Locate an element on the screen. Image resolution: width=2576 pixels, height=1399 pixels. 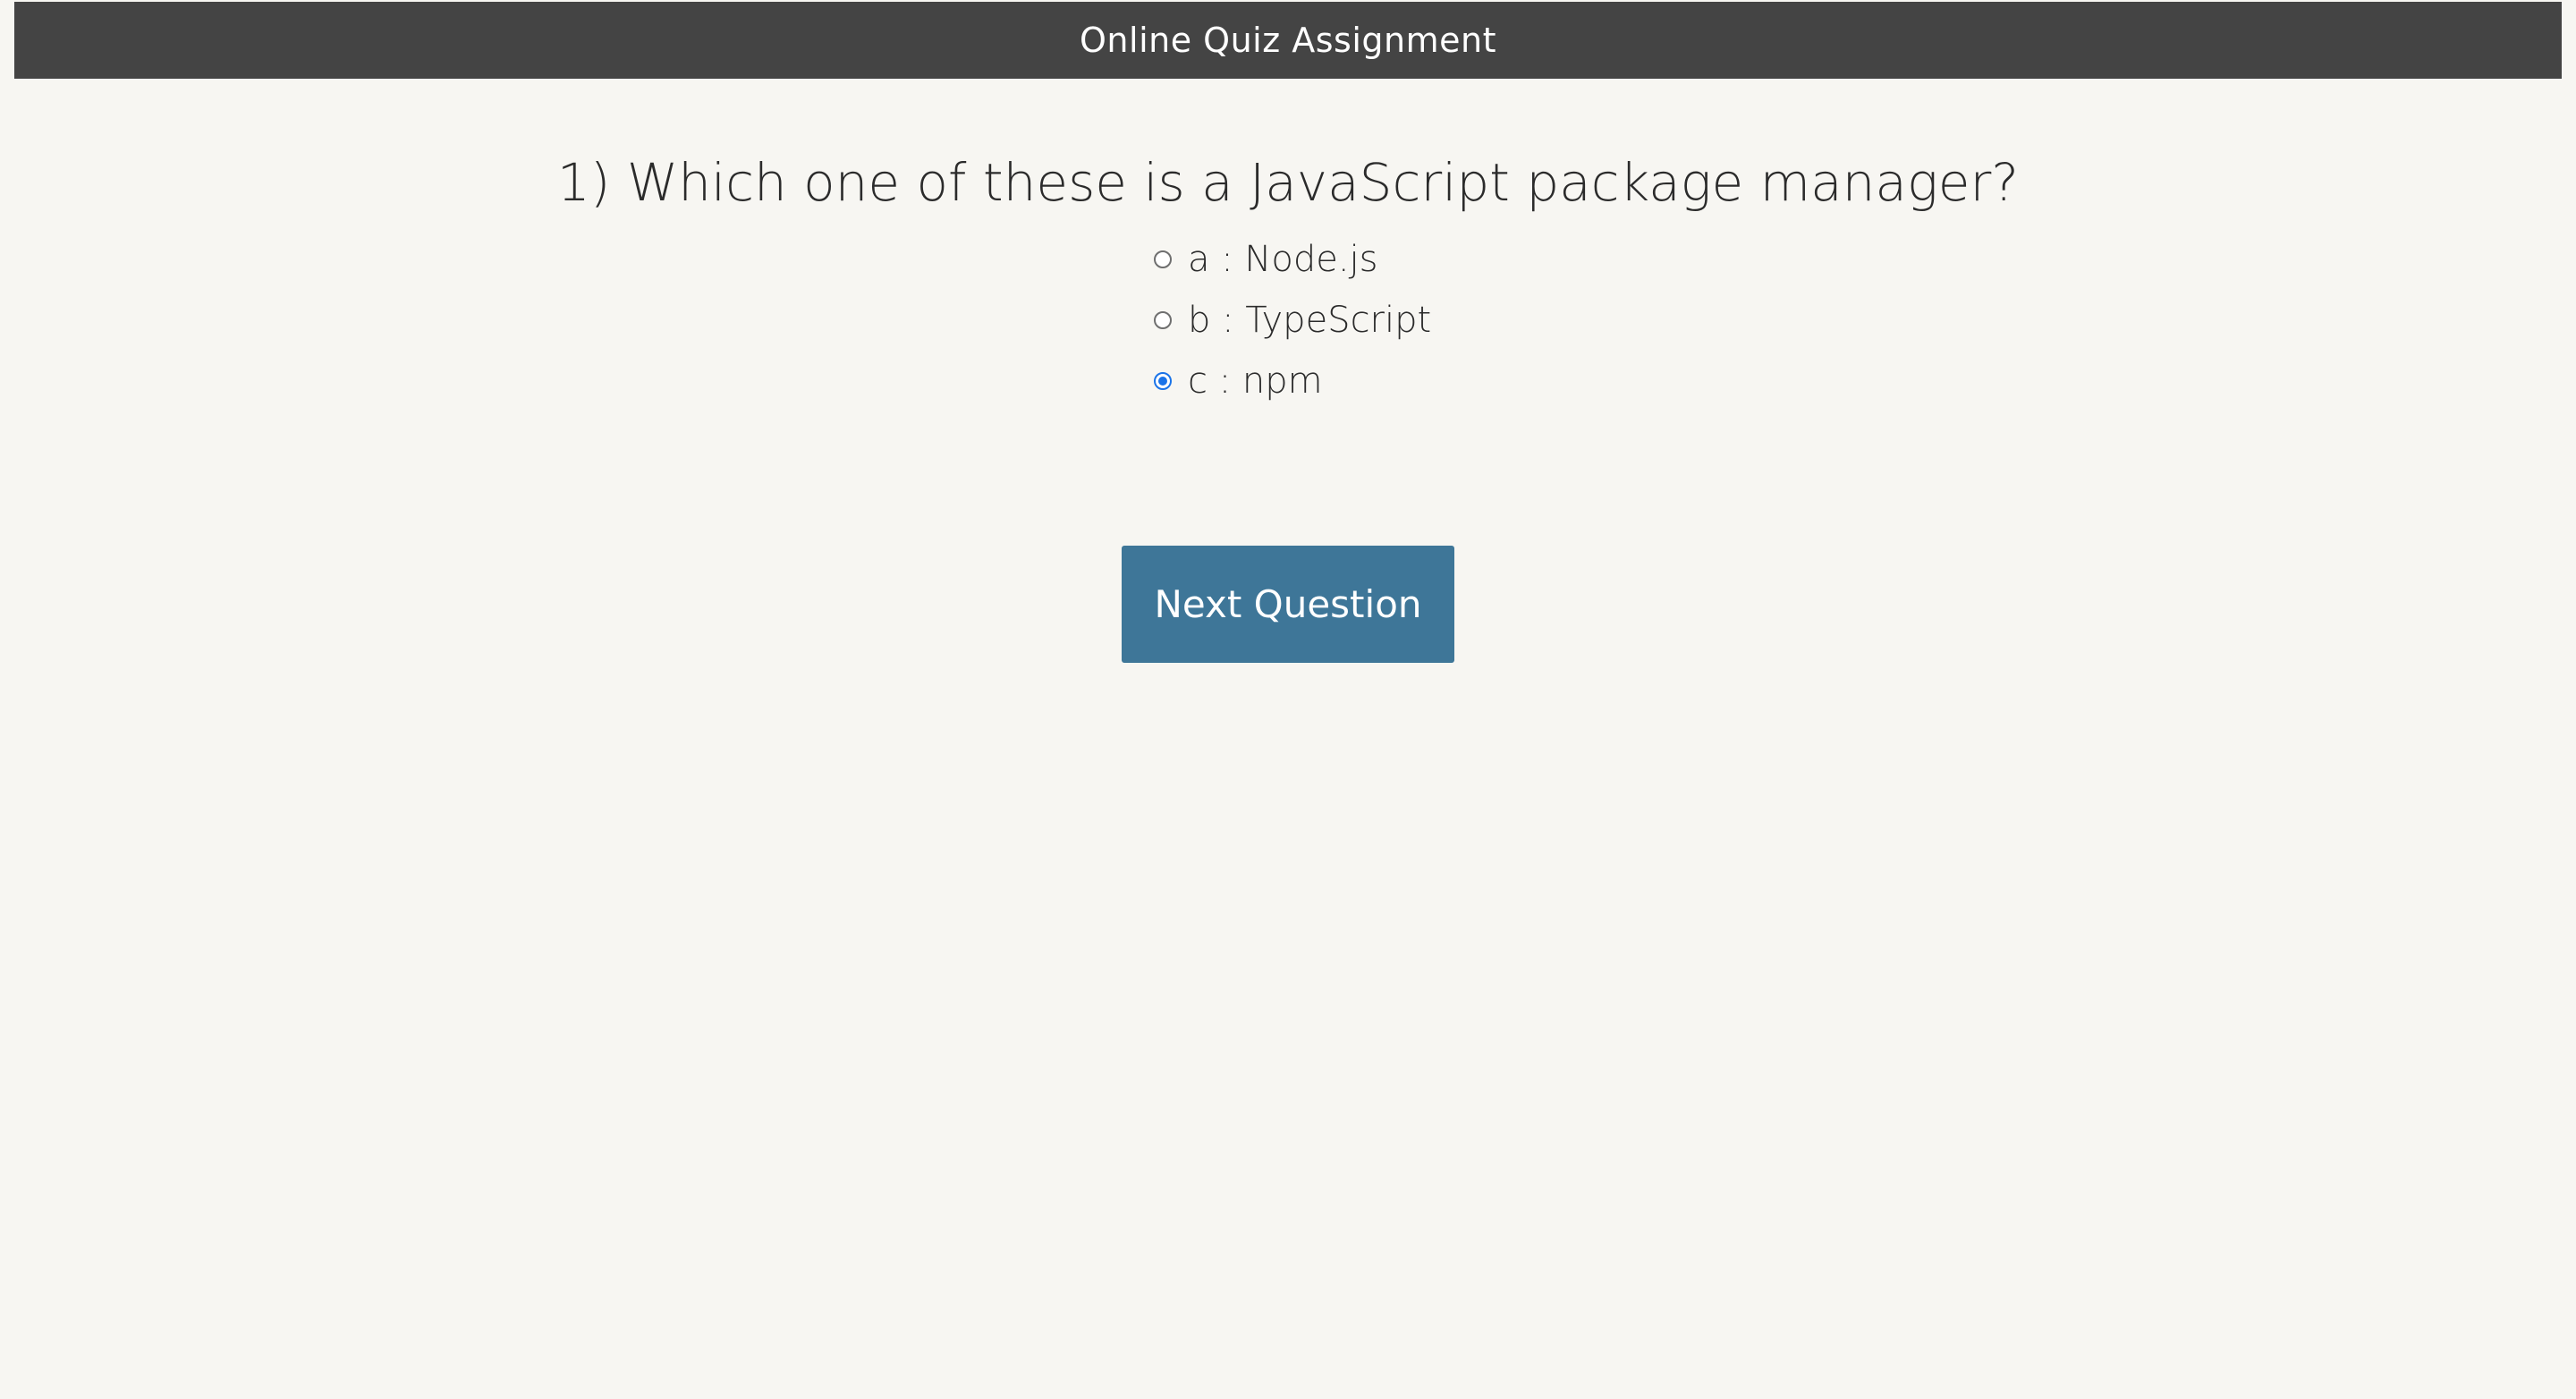
app-header: Online Quiz Assignment is located at coordinates (1288, 40).